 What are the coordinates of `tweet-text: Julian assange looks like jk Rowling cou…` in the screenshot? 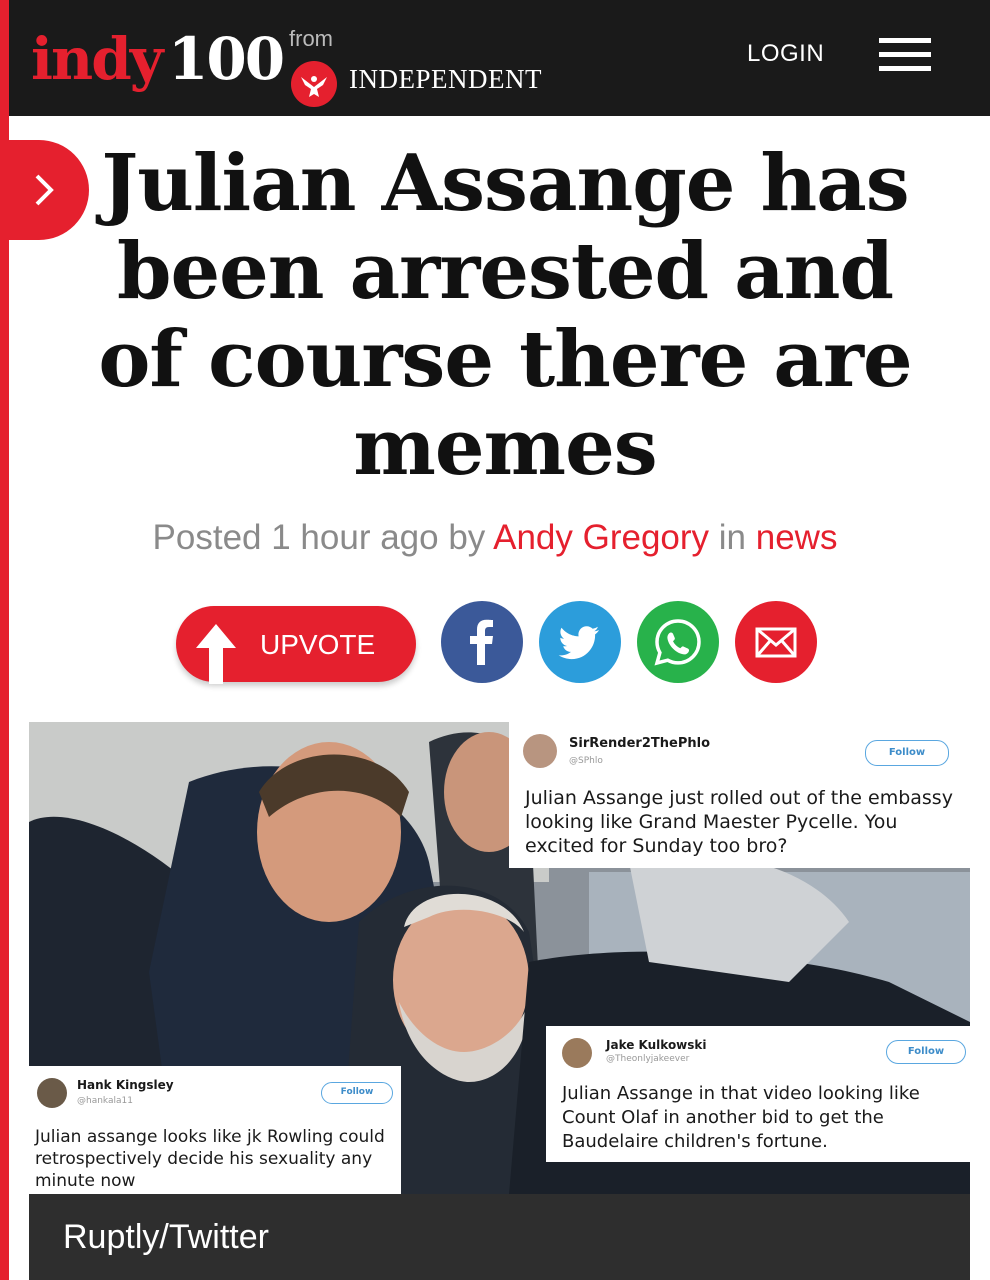 It's located at (210, 1159).